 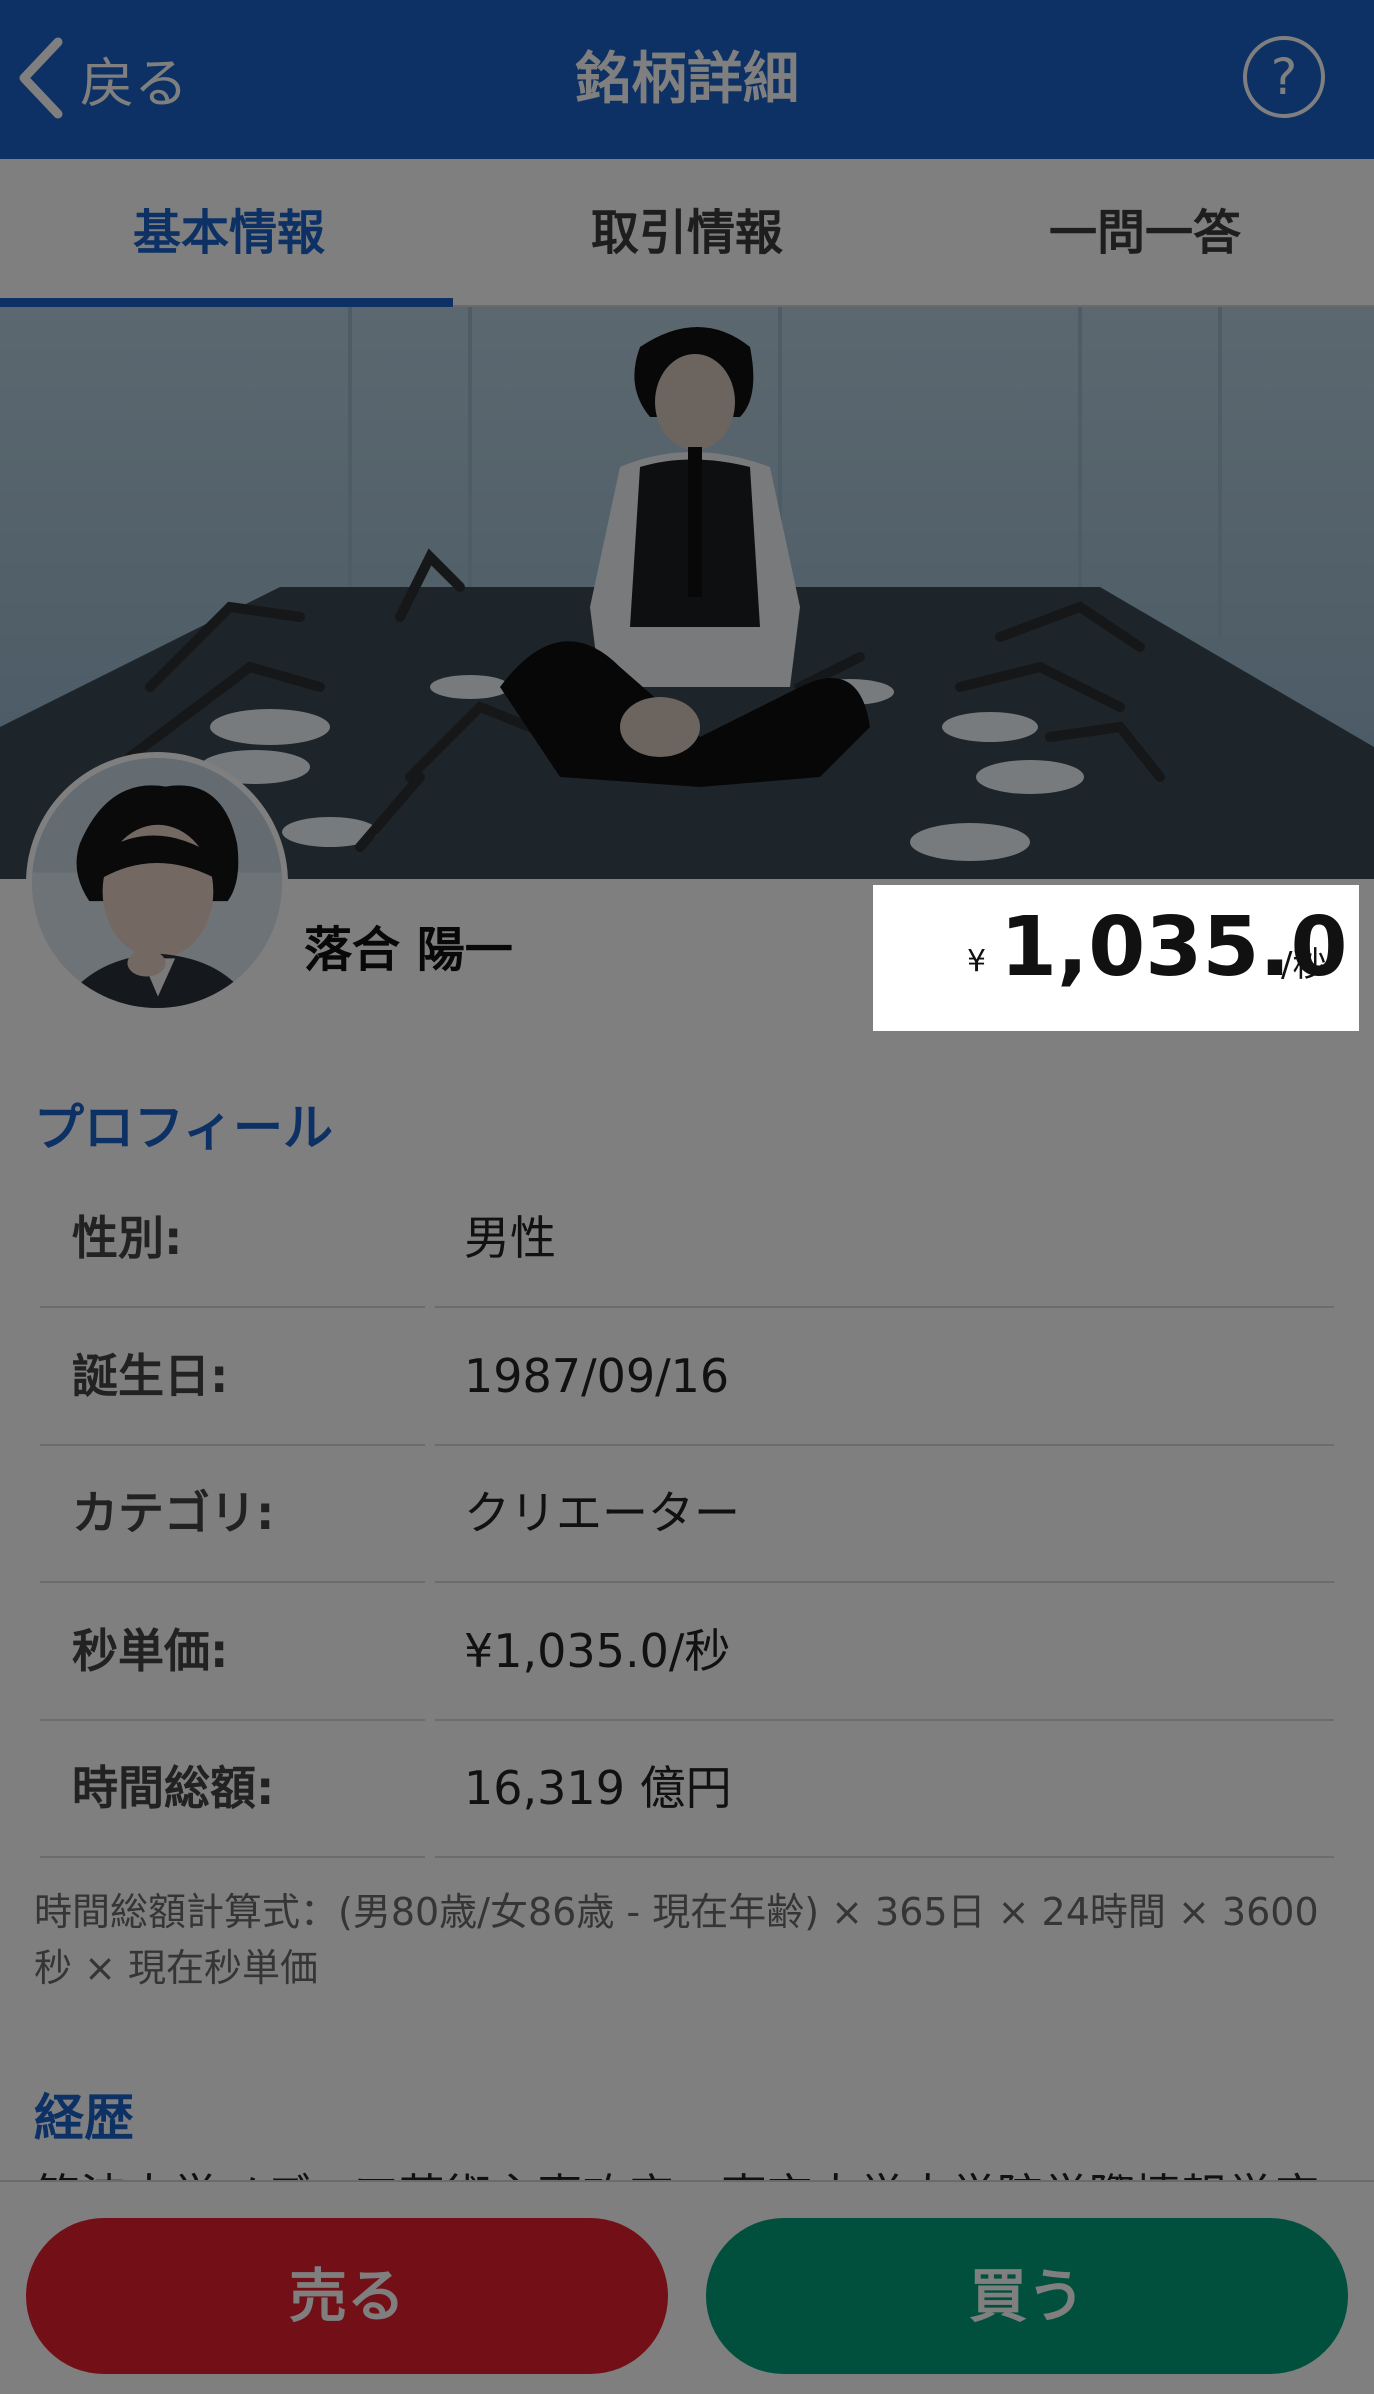 What do you see at coordinates (84, 2118) in the screenshot?
I see `career-section-title: 経歴` at bounding box center [84, 2118].